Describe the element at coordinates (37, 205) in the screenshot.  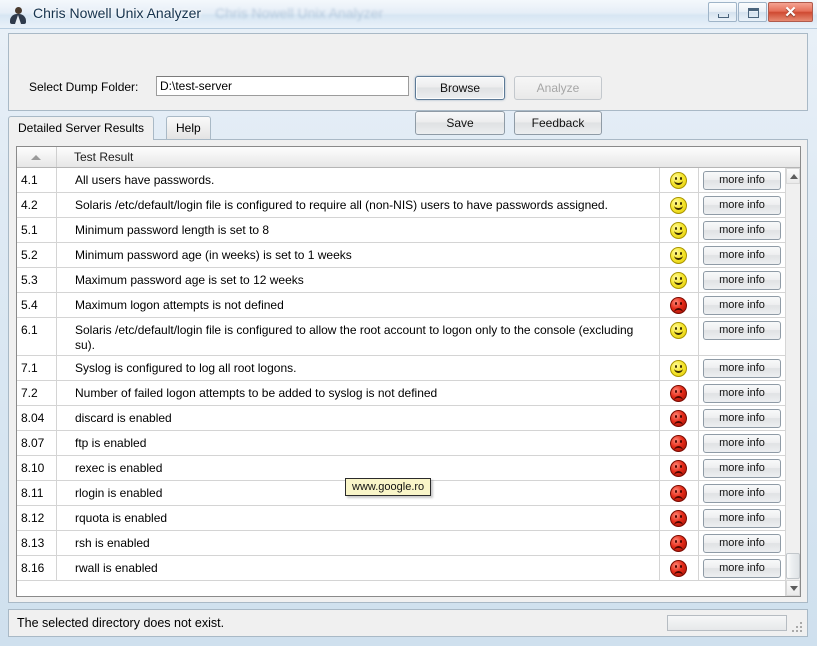
I see `row-id: 4.2` at that location.